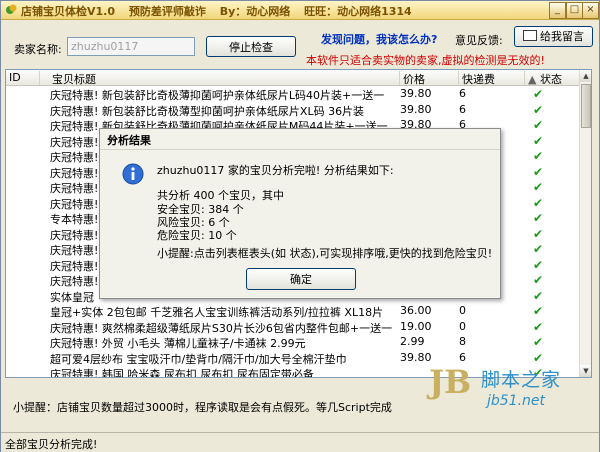  Describe the element at coordinates (300, 442) in the screenshot. I see `status-bar: 全部宝贝分析完成!` at that location.